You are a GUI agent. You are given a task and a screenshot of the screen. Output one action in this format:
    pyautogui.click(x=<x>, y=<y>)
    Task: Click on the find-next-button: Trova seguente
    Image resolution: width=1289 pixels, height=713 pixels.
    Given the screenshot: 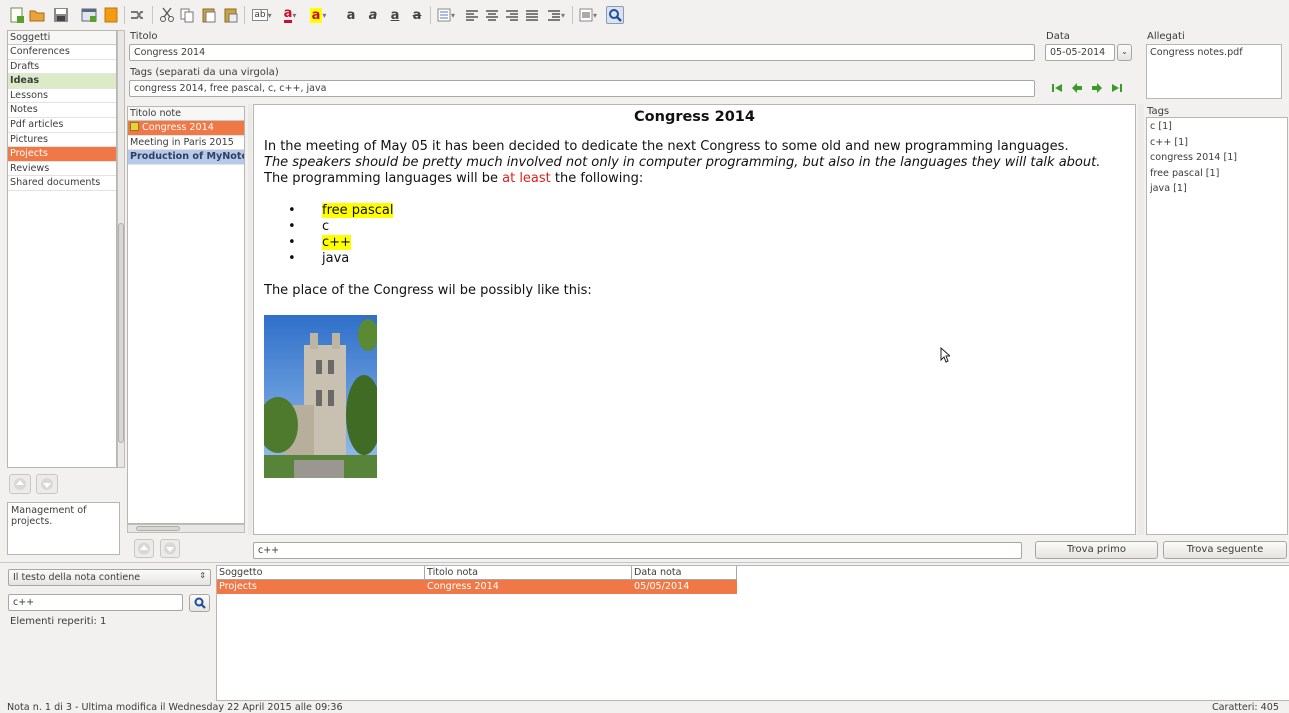 What is the action you would take?
    pyautogui.click(x=1225, y=550)
    